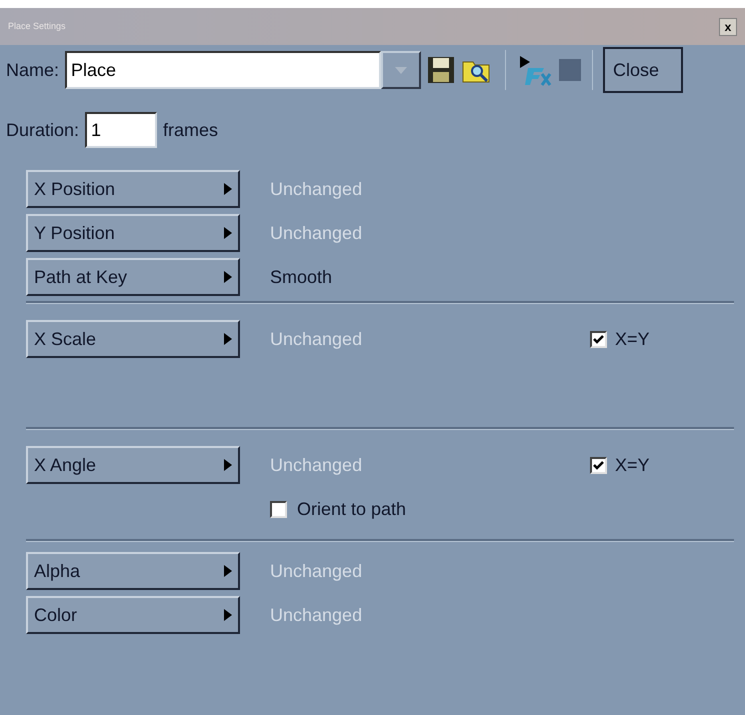  I want to click on property-button: Path at Key, so click(133, 277).